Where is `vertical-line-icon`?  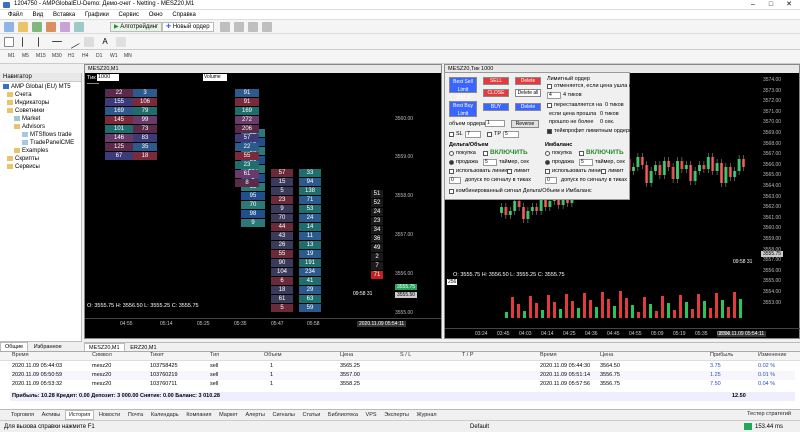 vertical-line-icon is located at coordinates (43, 42).